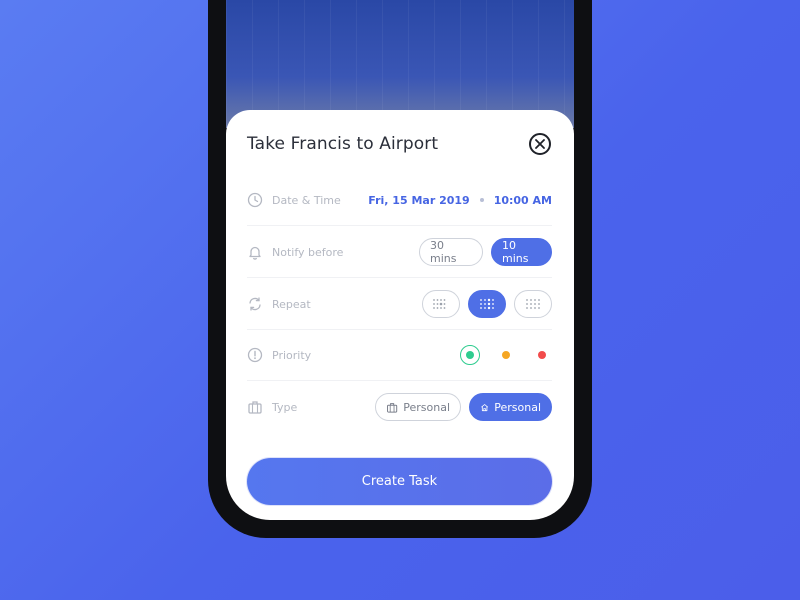 The width and height of the screenshot is (800, 600). I want to click on close-icon, so click(540, 144).